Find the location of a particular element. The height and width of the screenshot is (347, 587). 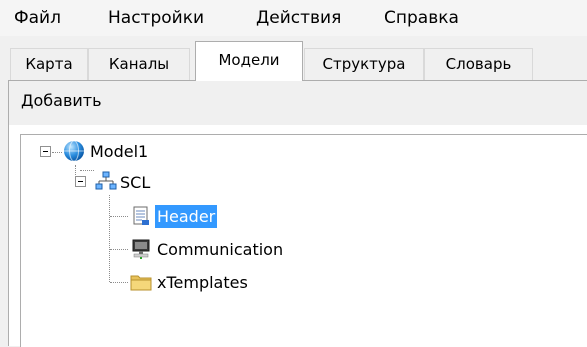

menu-file: Файл is located at coordinates (37, 18).